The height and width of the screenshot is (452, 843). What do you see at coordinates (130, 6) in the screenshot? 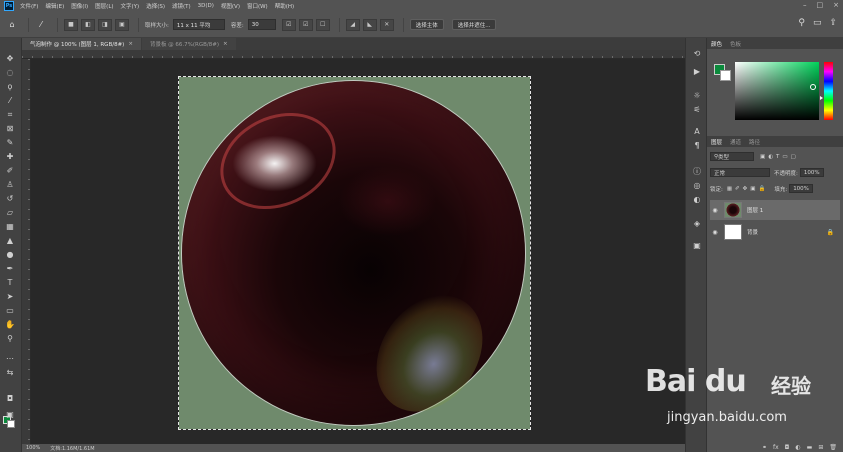
I see `menu-type: 文字(Y)` at bounding box center [130, 6].